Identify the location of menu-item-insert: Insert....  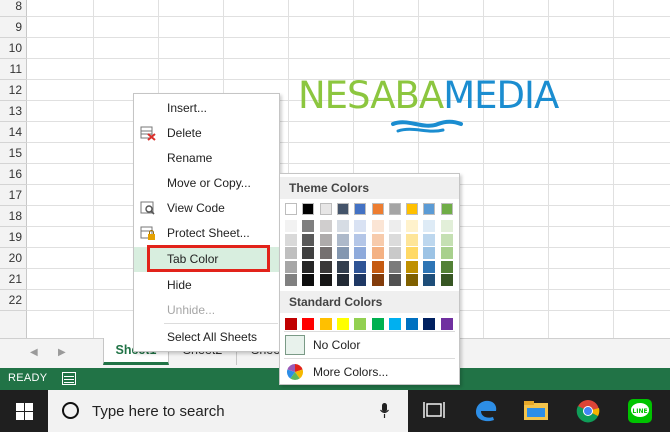
(206, 108).